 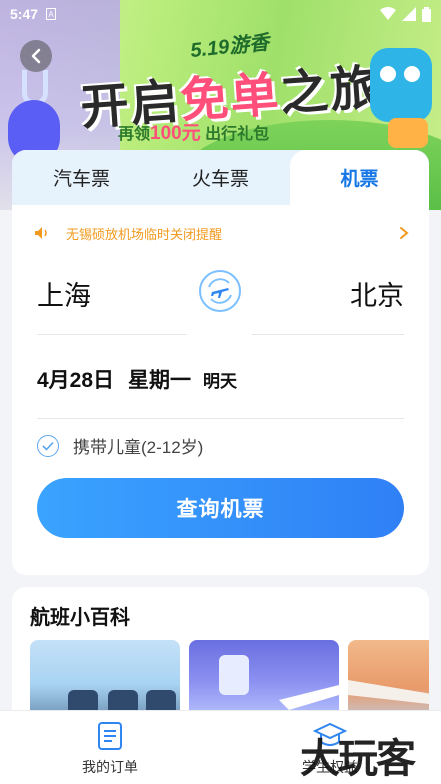 I want to click on status-icons, so click(x=405, y=14).